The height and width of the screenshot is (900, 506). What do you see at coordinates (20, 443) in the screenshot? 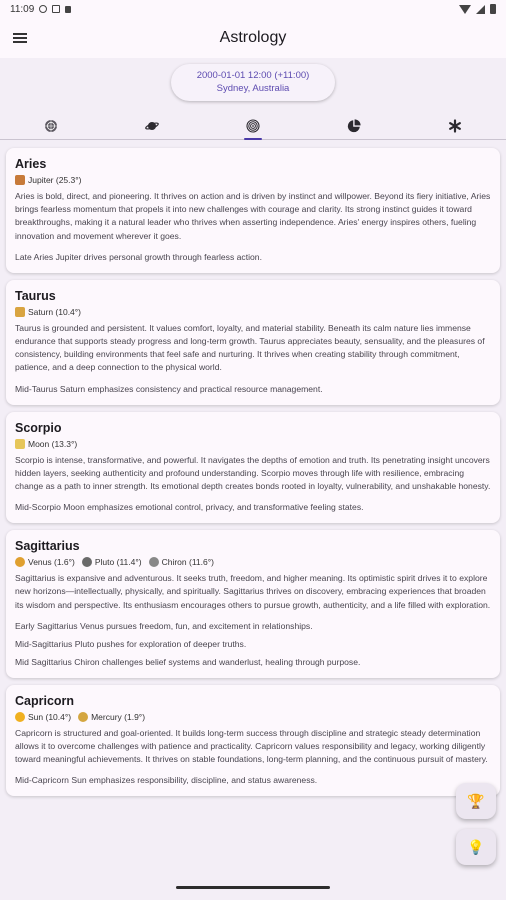
I see `moon-icon` at bounding box center [20, 443].